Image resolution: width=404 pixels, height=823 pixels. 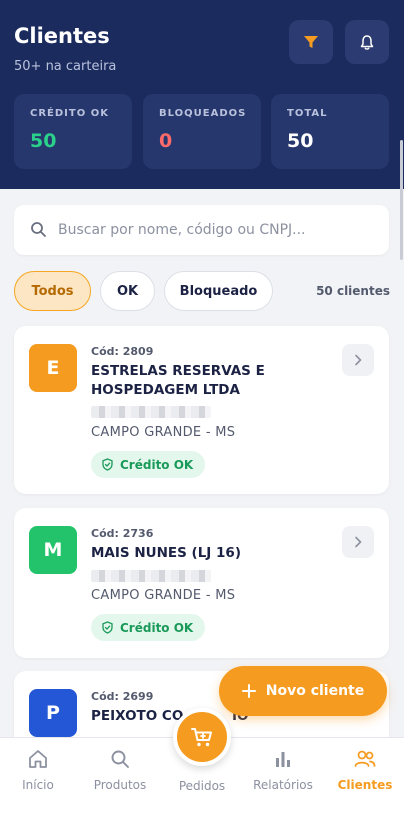 What do you see at coordinates (122, 533) in the screenshot?
I see `client-code: Cód: 2736` at bounding box center [122, 533].